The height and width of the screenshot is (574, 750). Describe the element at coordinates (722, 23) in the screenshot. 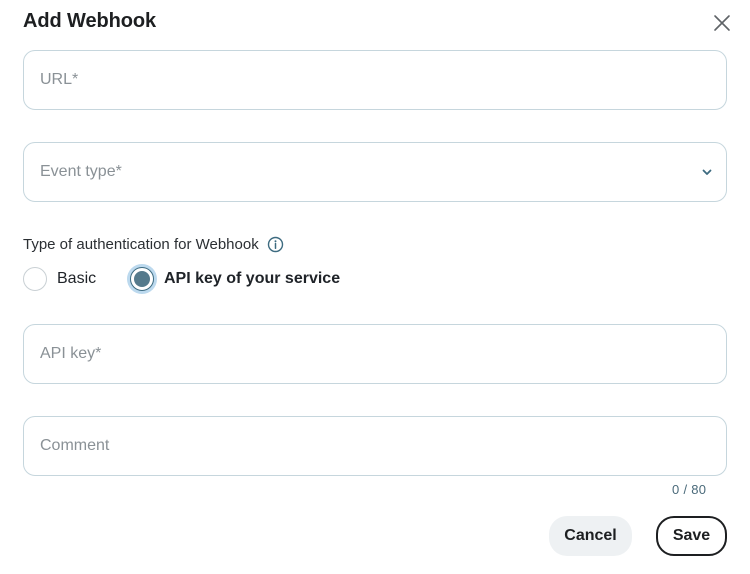

I see `close-icon` at that location.